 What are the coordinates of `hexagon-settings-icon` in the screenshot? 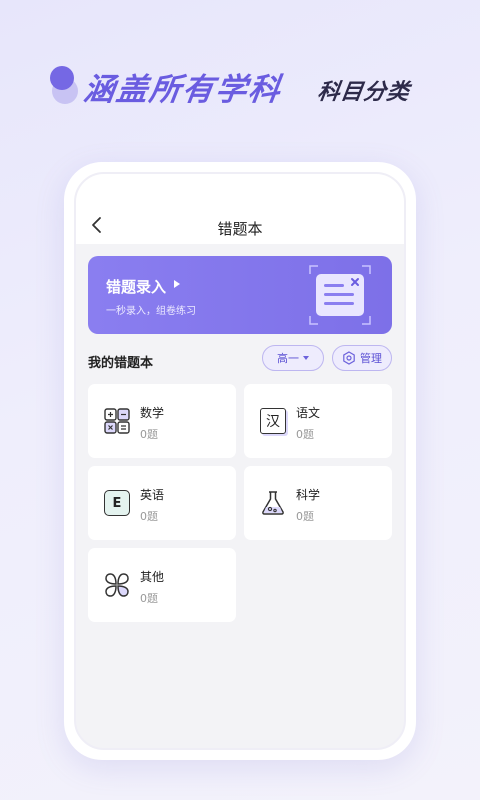 It's located at (349, 358).